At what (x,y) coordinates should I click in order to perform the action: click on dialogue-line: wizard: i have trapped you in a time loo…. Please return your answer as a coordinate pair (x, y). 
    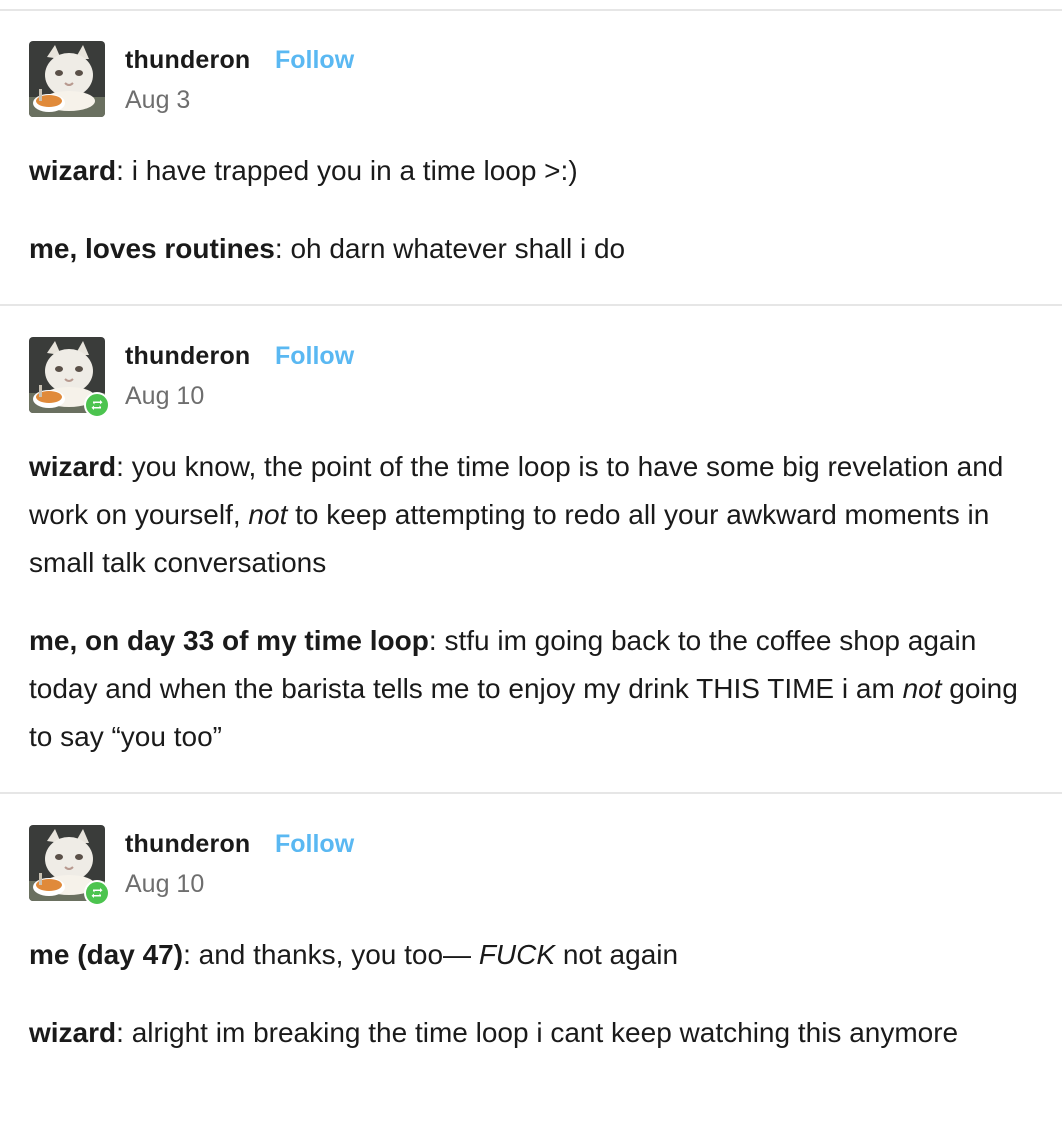
    Looking at the image, I should click on (524, 171).